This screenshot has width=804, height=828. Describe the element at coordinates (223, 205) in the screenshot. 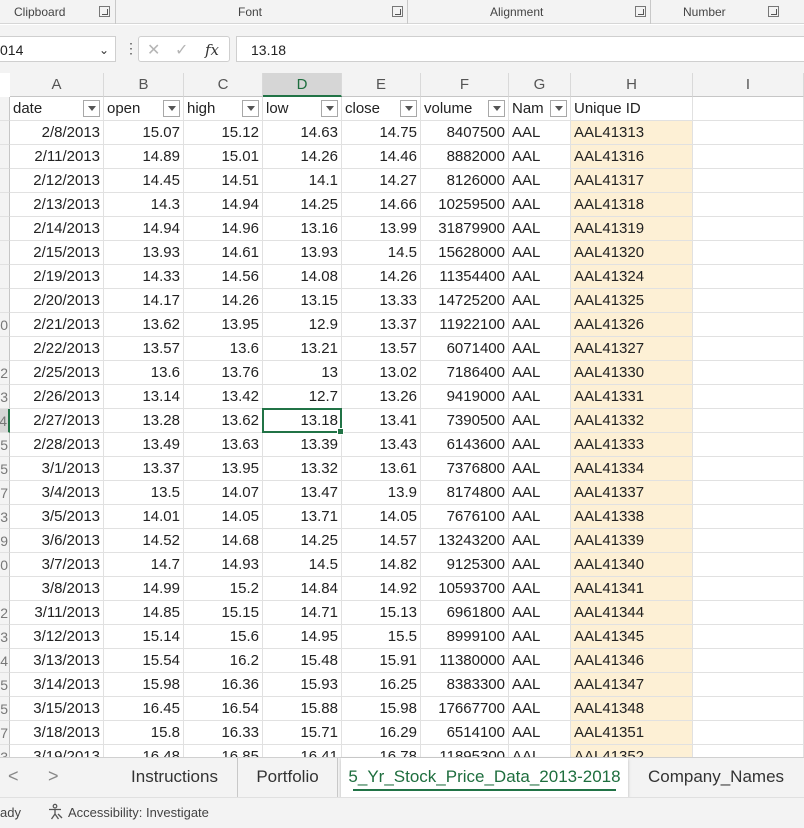

I see `table-cell: 14.94` at that location.